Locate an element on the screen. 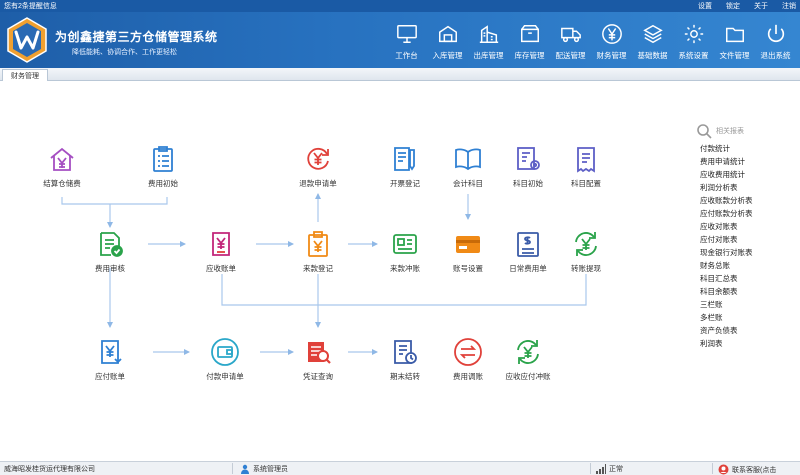 The height and width of the screenshot is (475, 800). node-label: 科目配置 is located at coordinates (586, 183).